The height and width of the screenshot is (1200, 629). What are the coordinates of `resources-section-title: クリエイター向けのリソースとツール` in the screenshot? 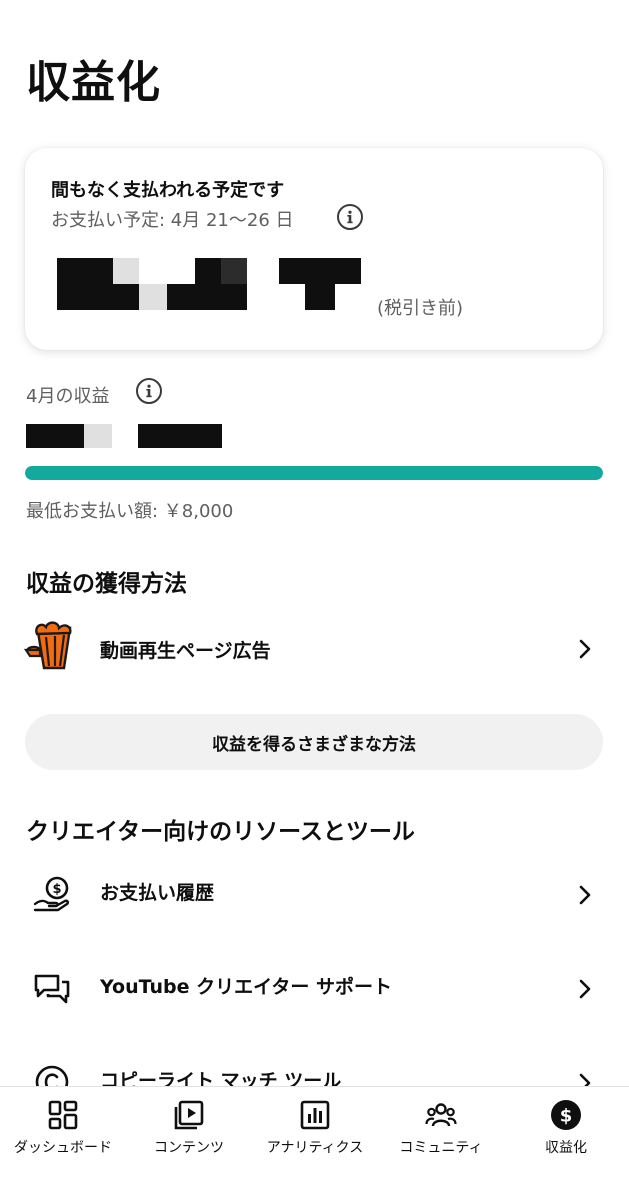 It's located at (220, 832).